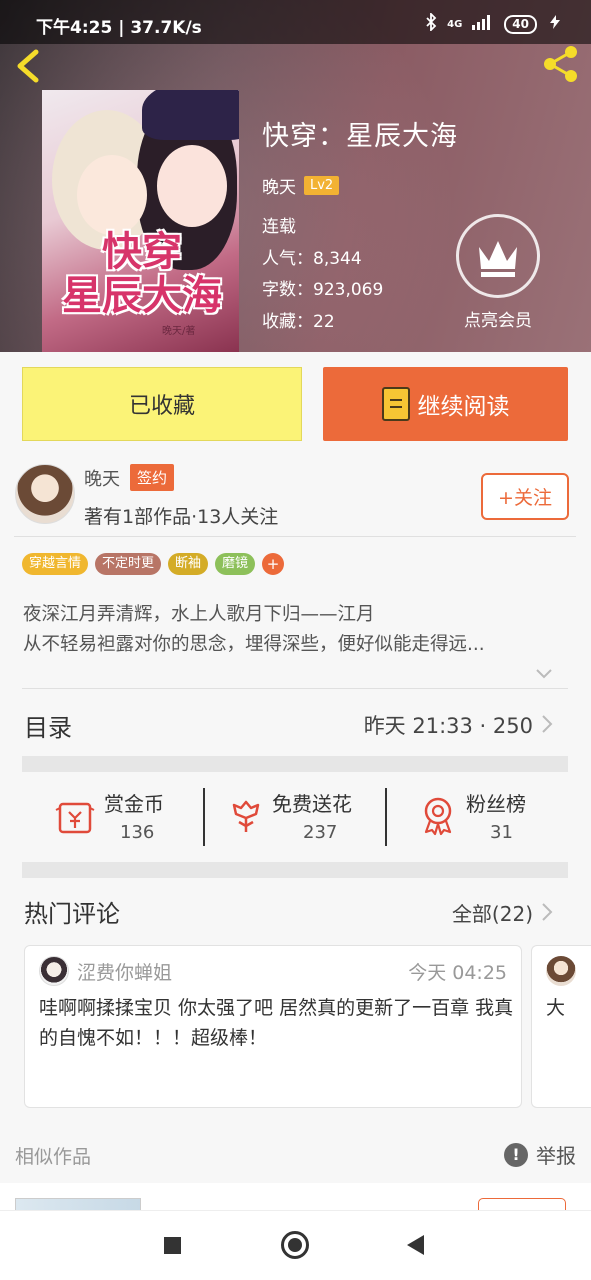  I want to click on report-label: 举报, so click(556, 1156).